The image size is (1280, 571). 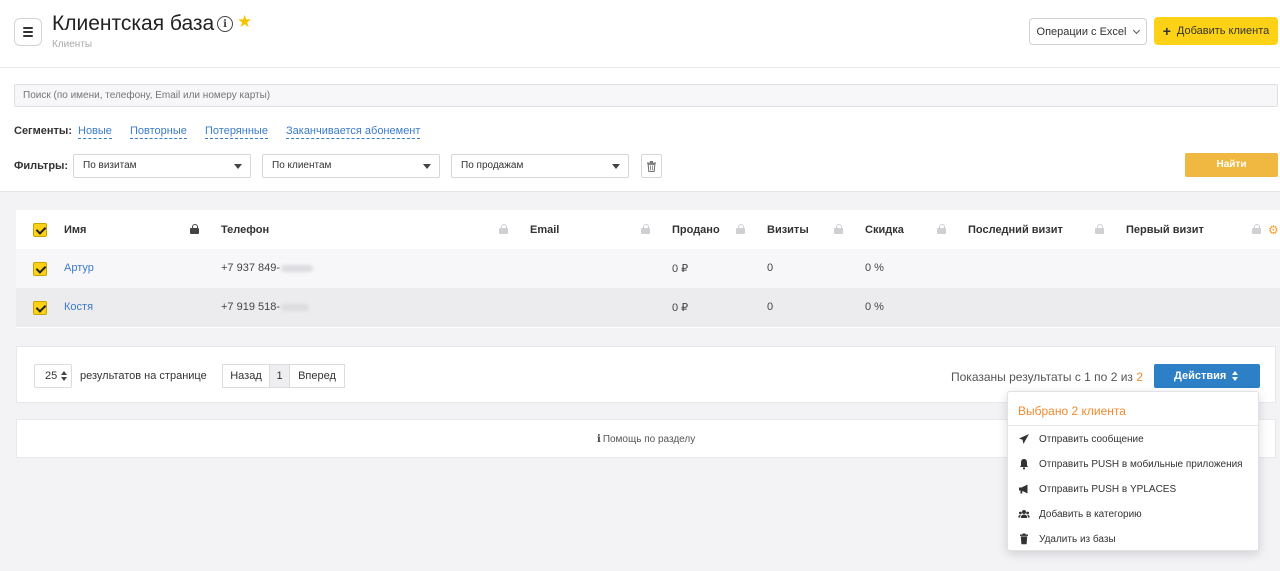 What do you see at coordinates (158, 132) in the screenshot?
I see `segment-repeat: Повторные` at bounding box center [158, 132].